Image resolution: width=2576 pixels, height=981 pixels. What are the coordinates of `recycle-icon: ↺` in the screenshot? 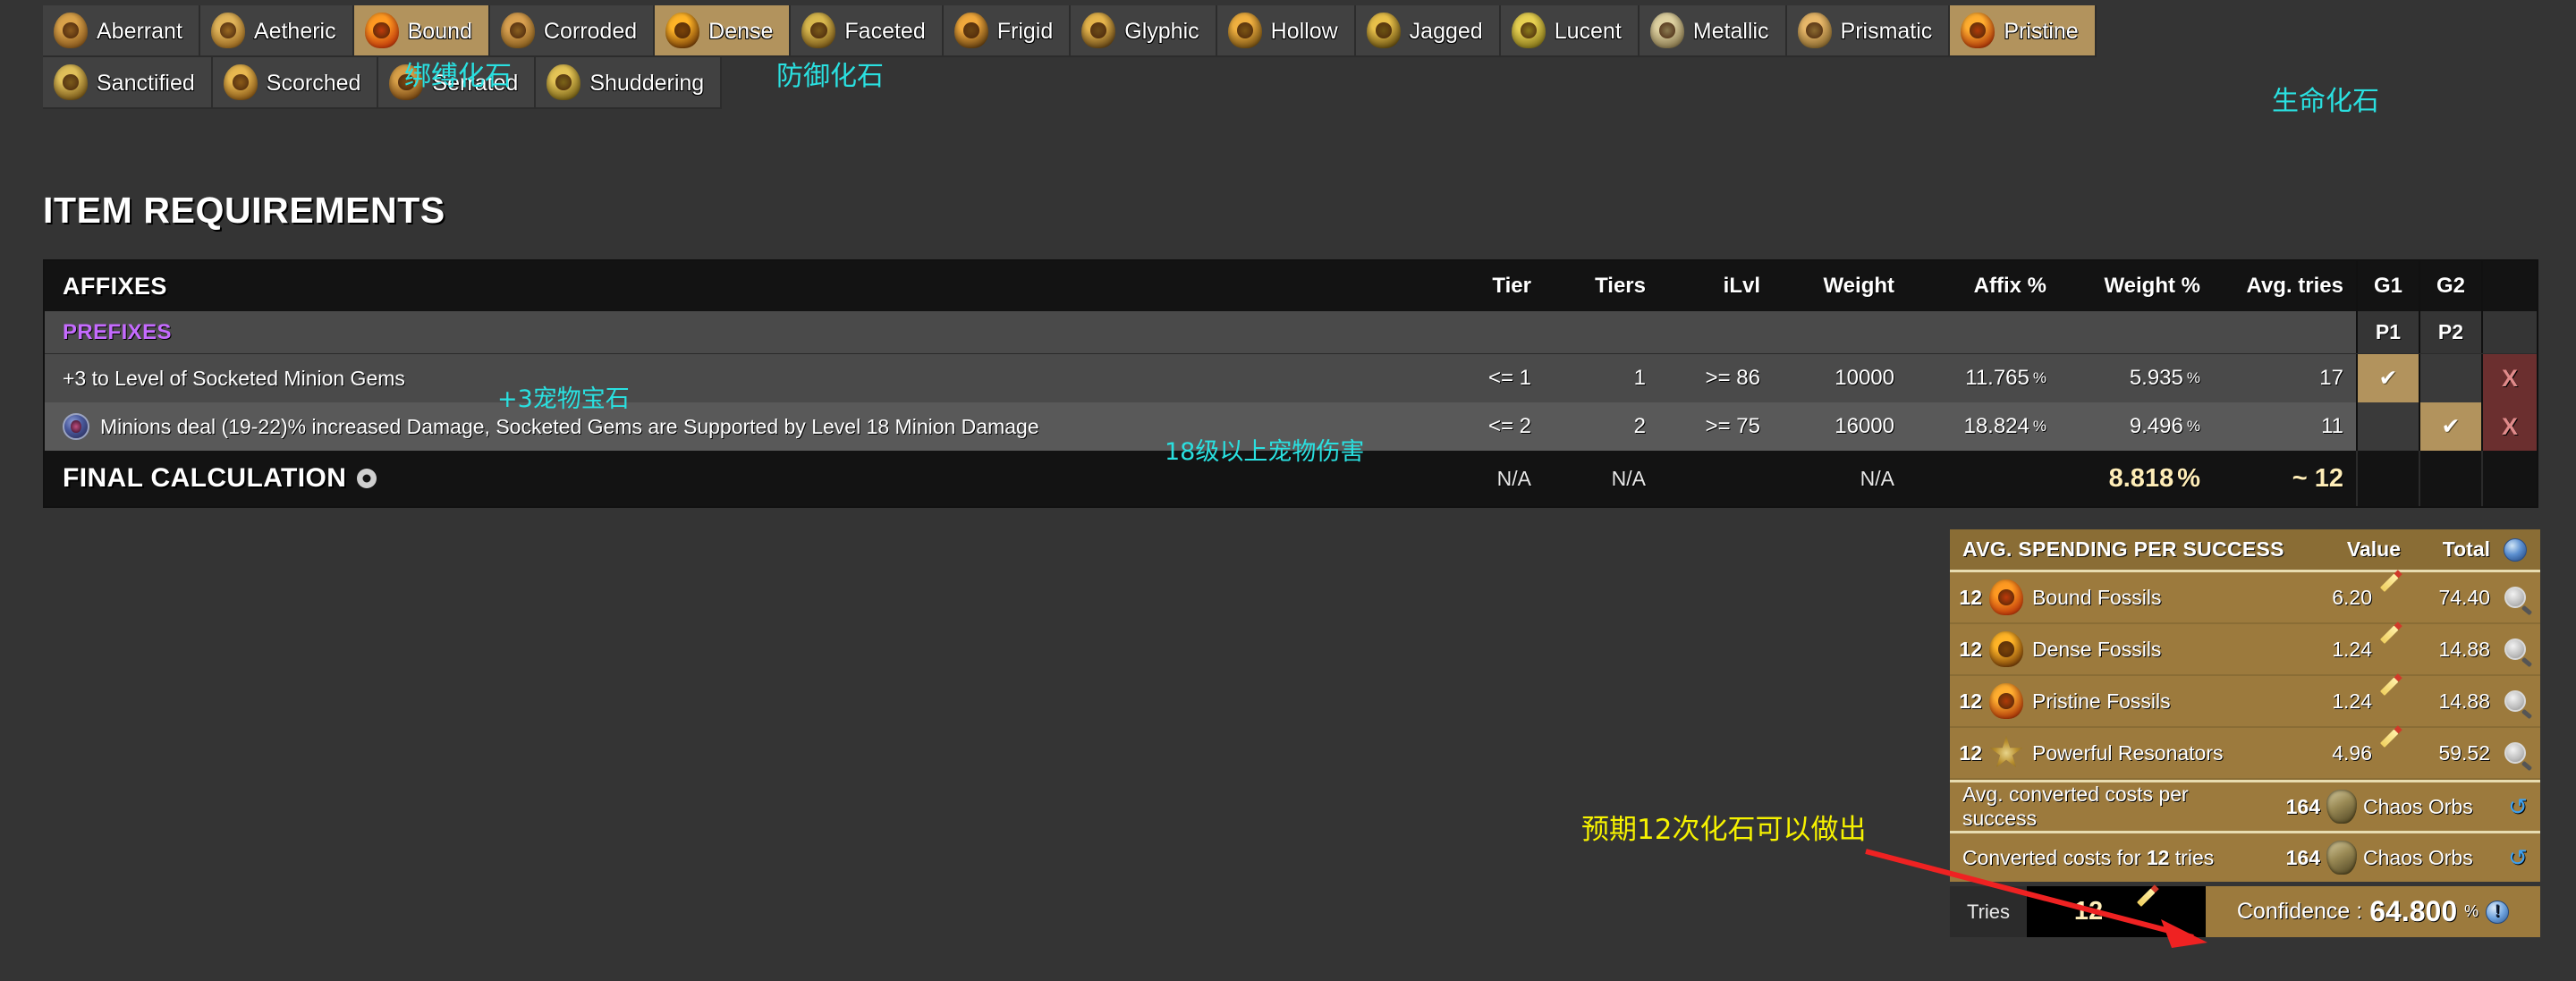 It's located at (2518, 806).